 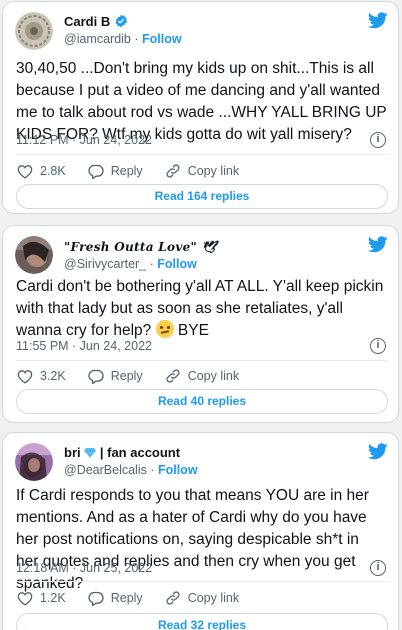 I want to click on diamond-icon, so click(x=90, y=453).